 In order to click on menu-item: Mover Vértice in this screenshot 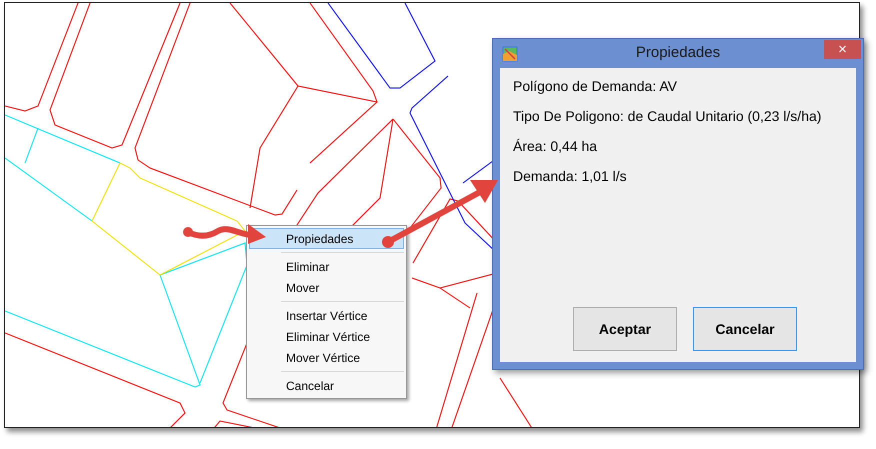, I will do `click(326, 357)`.